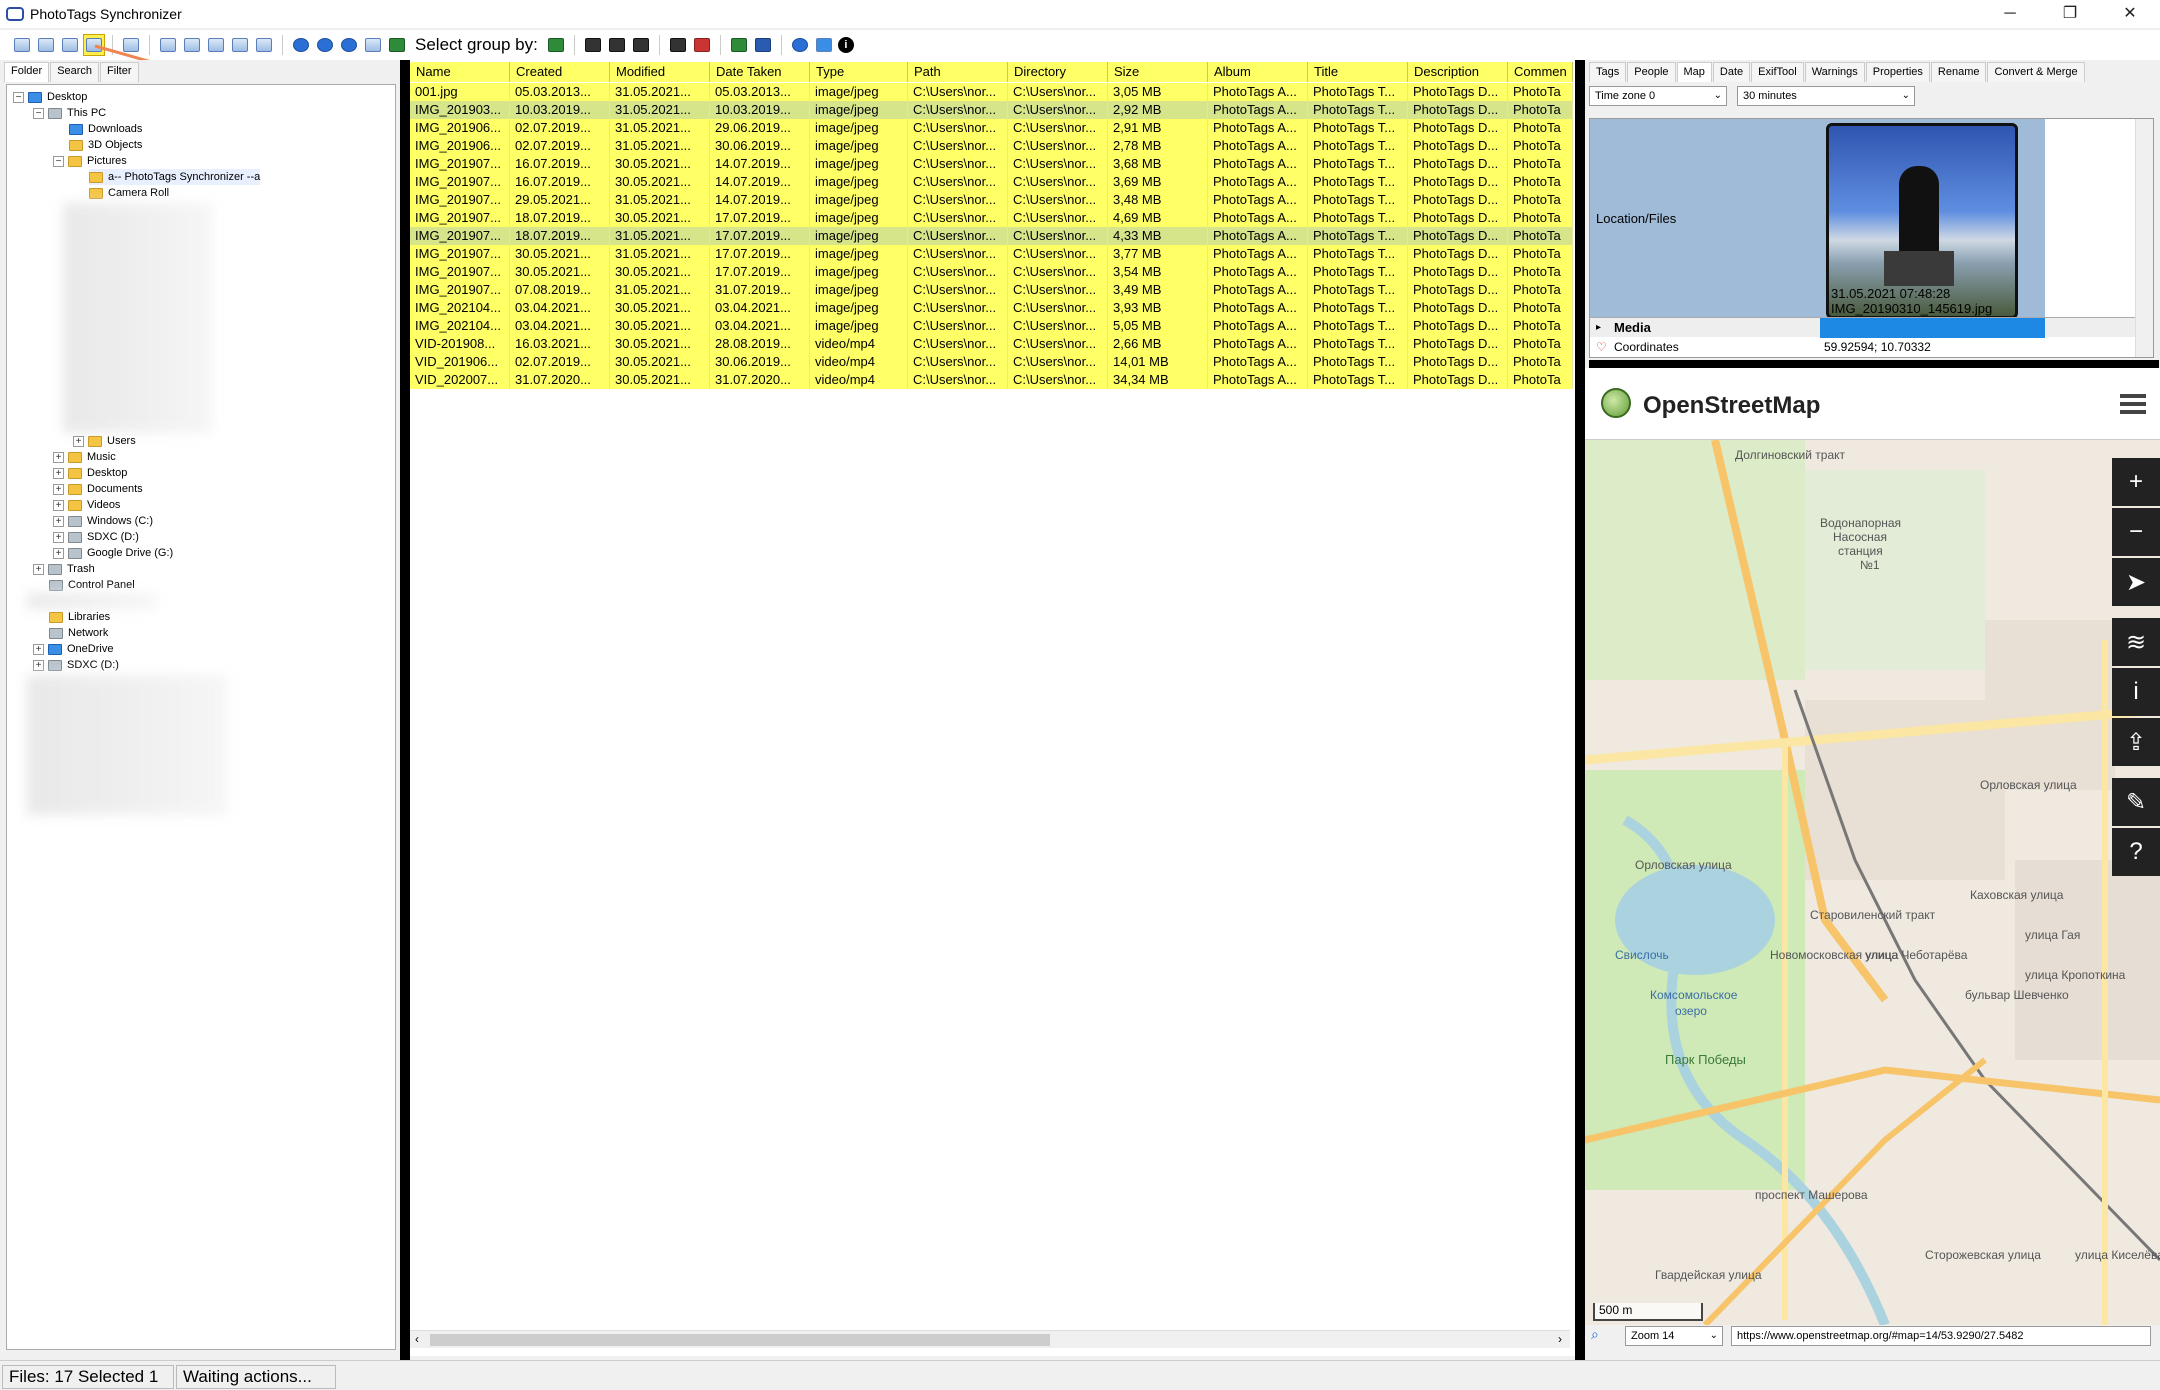 Image resolution: width=2160 pixels, height=1390 pixels. Describe the element at coordinates (1871, 327) in the screenshot. I see `media-row: ▸ Media` at that location.